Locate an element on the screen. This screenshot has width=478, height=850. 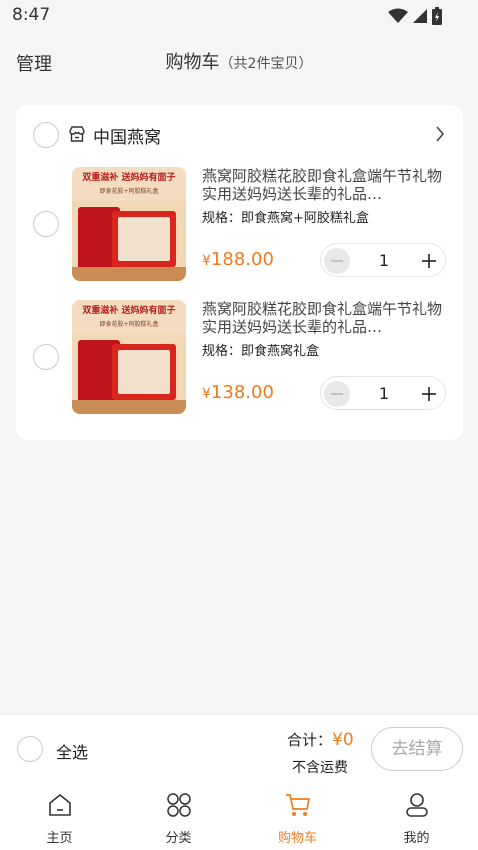
tab-label: 主页 is located at coordinates (59, 838).